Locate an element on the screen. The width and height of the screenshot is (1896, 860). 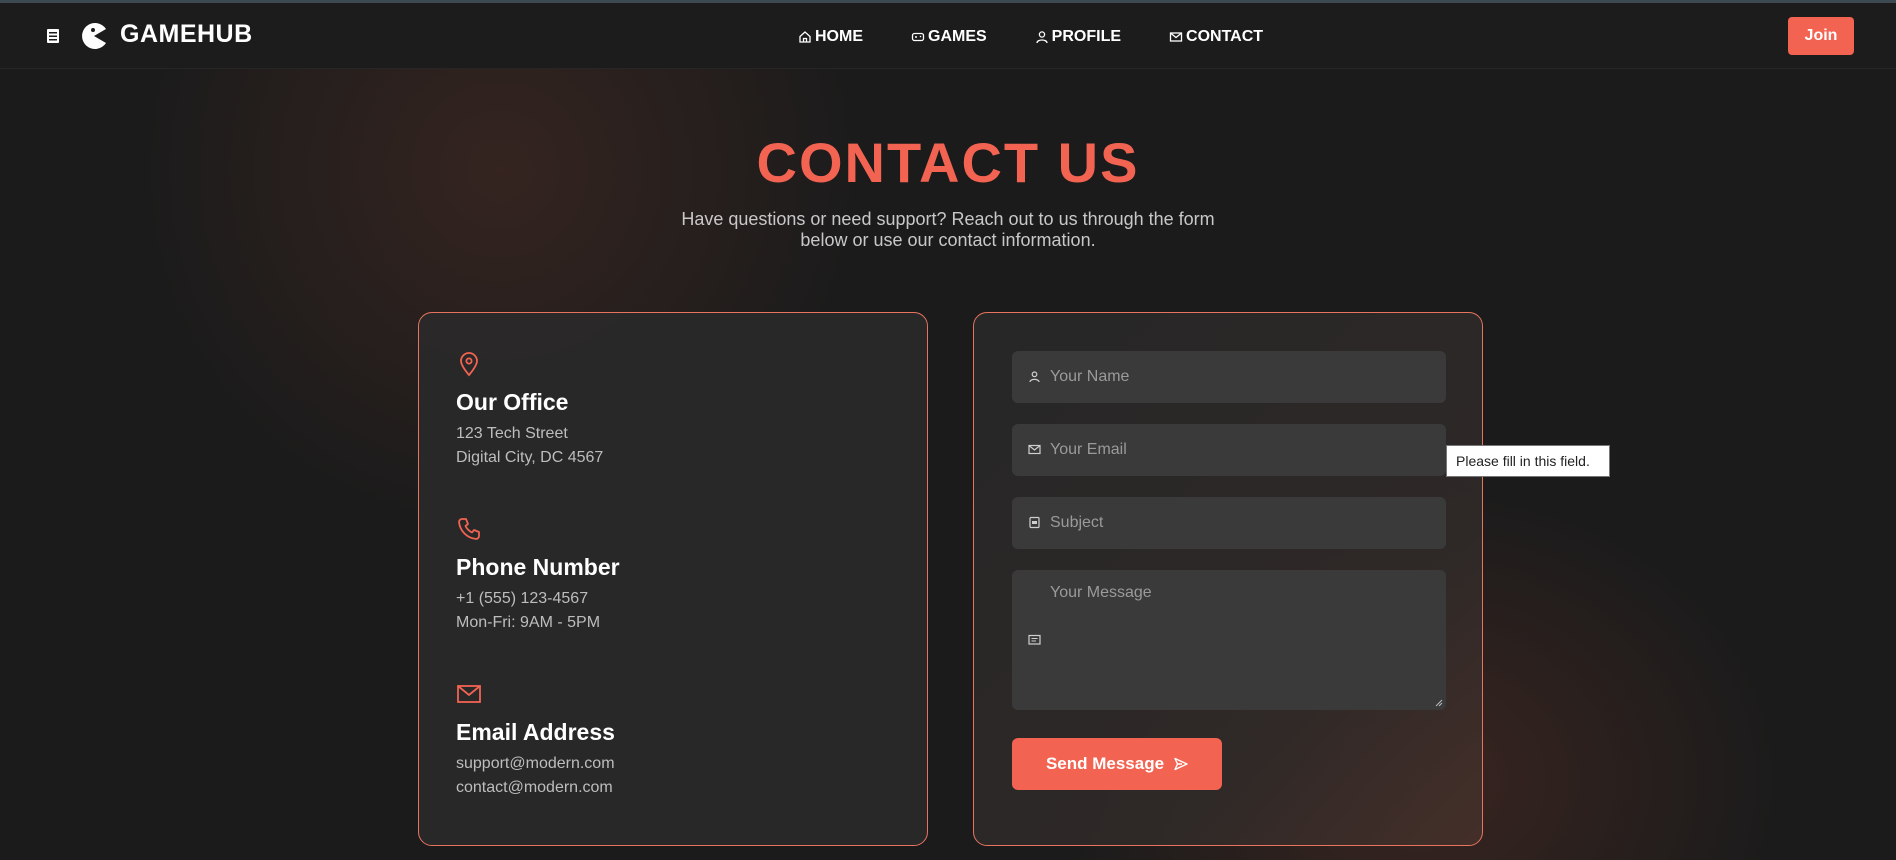
message-input is located at coordinates (1243, 639).